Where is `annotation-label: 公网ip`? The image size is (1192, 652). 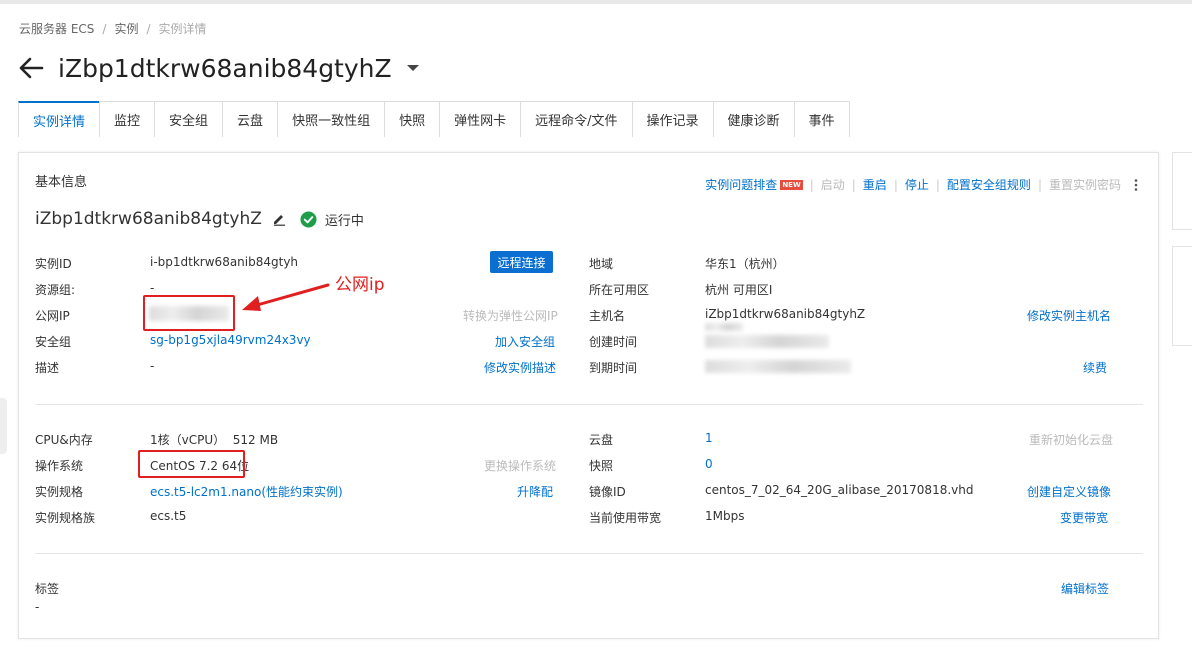
annotation-label: 公网ip is located at coordinates (360, 285).